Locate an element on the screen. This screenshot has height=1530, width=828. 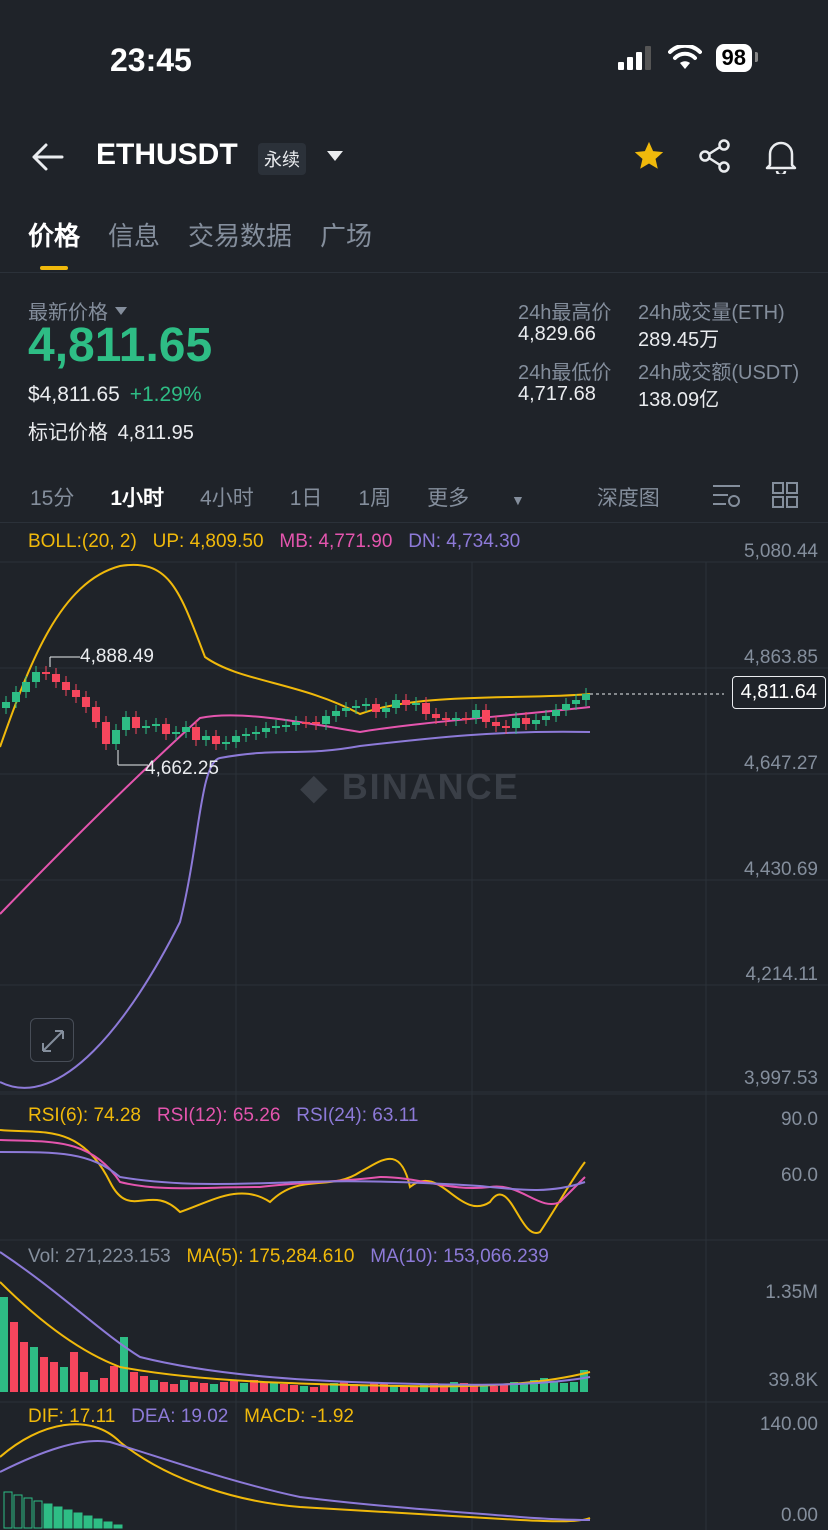
price-axis-label: 4,863.85 is located at coordinates (781, 657).